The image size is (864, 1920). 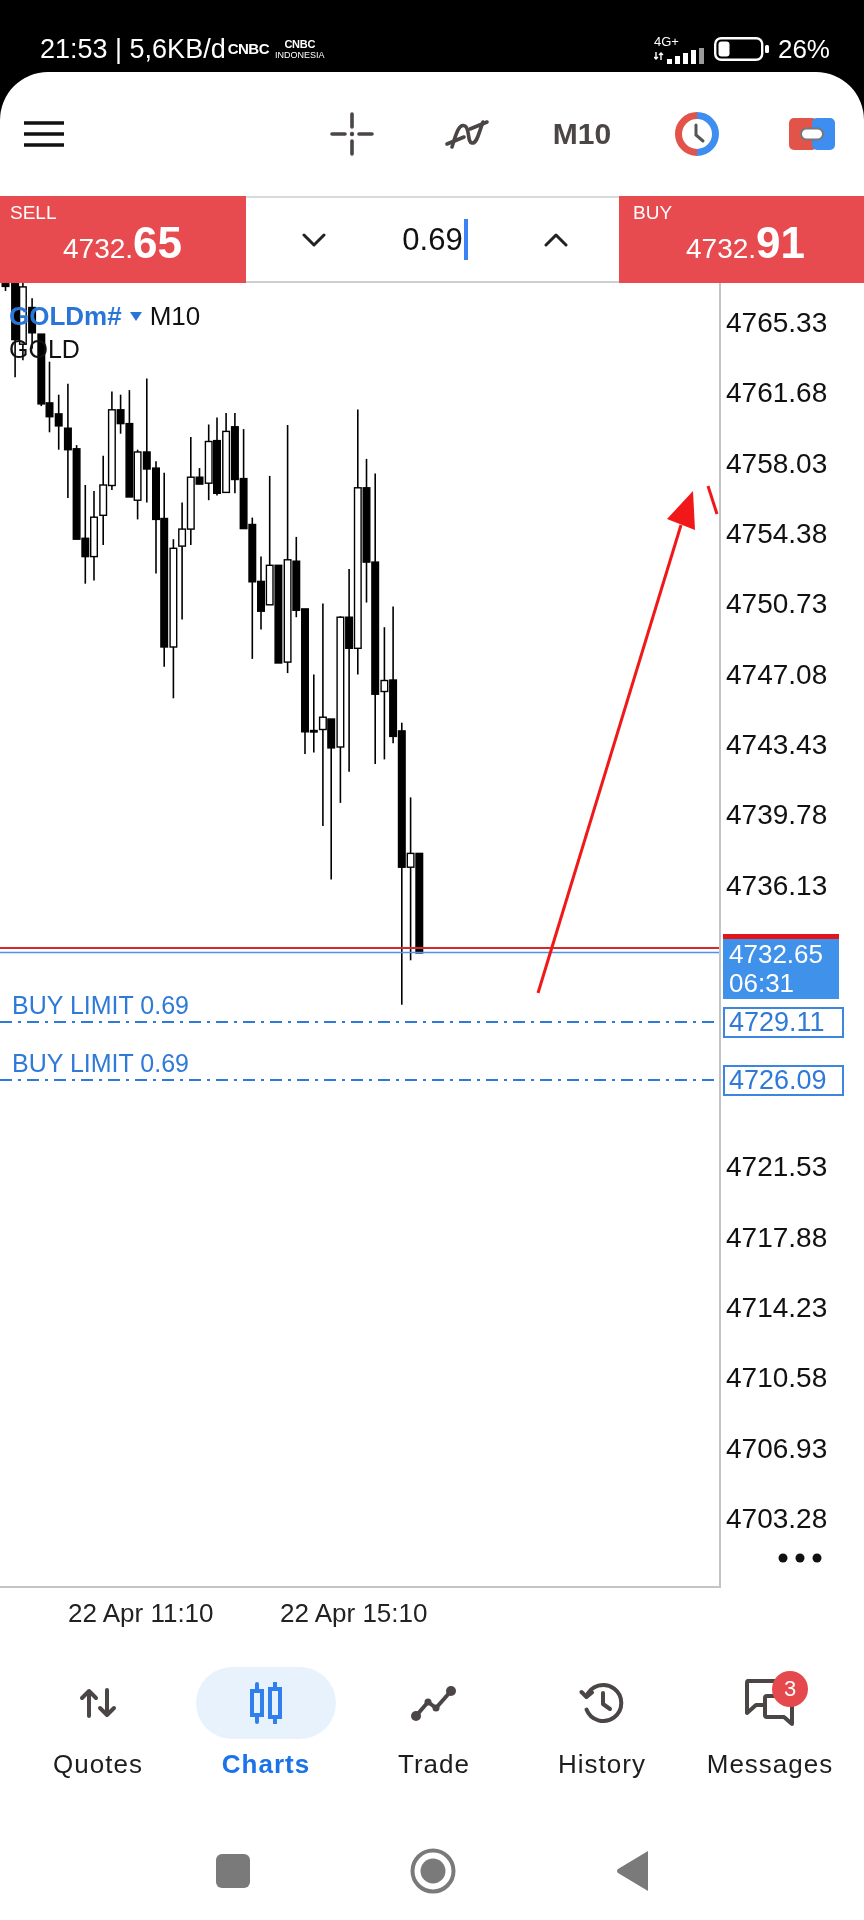 What do you see at coordinates (777, 393) in the screenshot?
I see `price-scale-label: 4761.68` at bounding box center [777, 393].